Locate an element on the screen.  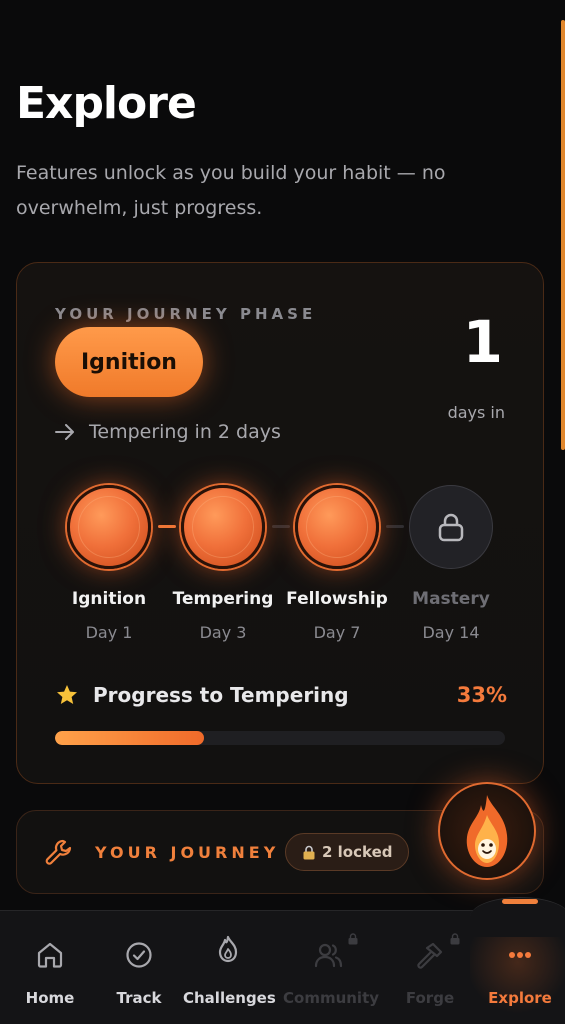
home-icon is located at coordinates (50, 955).